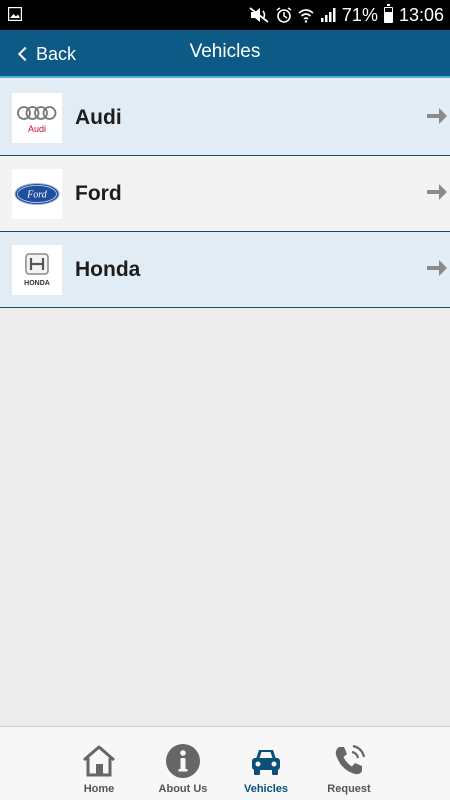 This screenshot has width=450, height=800. What do you see at coordinates (225, 118) in the screenshot?
I see `vehicle-row-audi: Audi Audi` at bounding box center [225, 118].